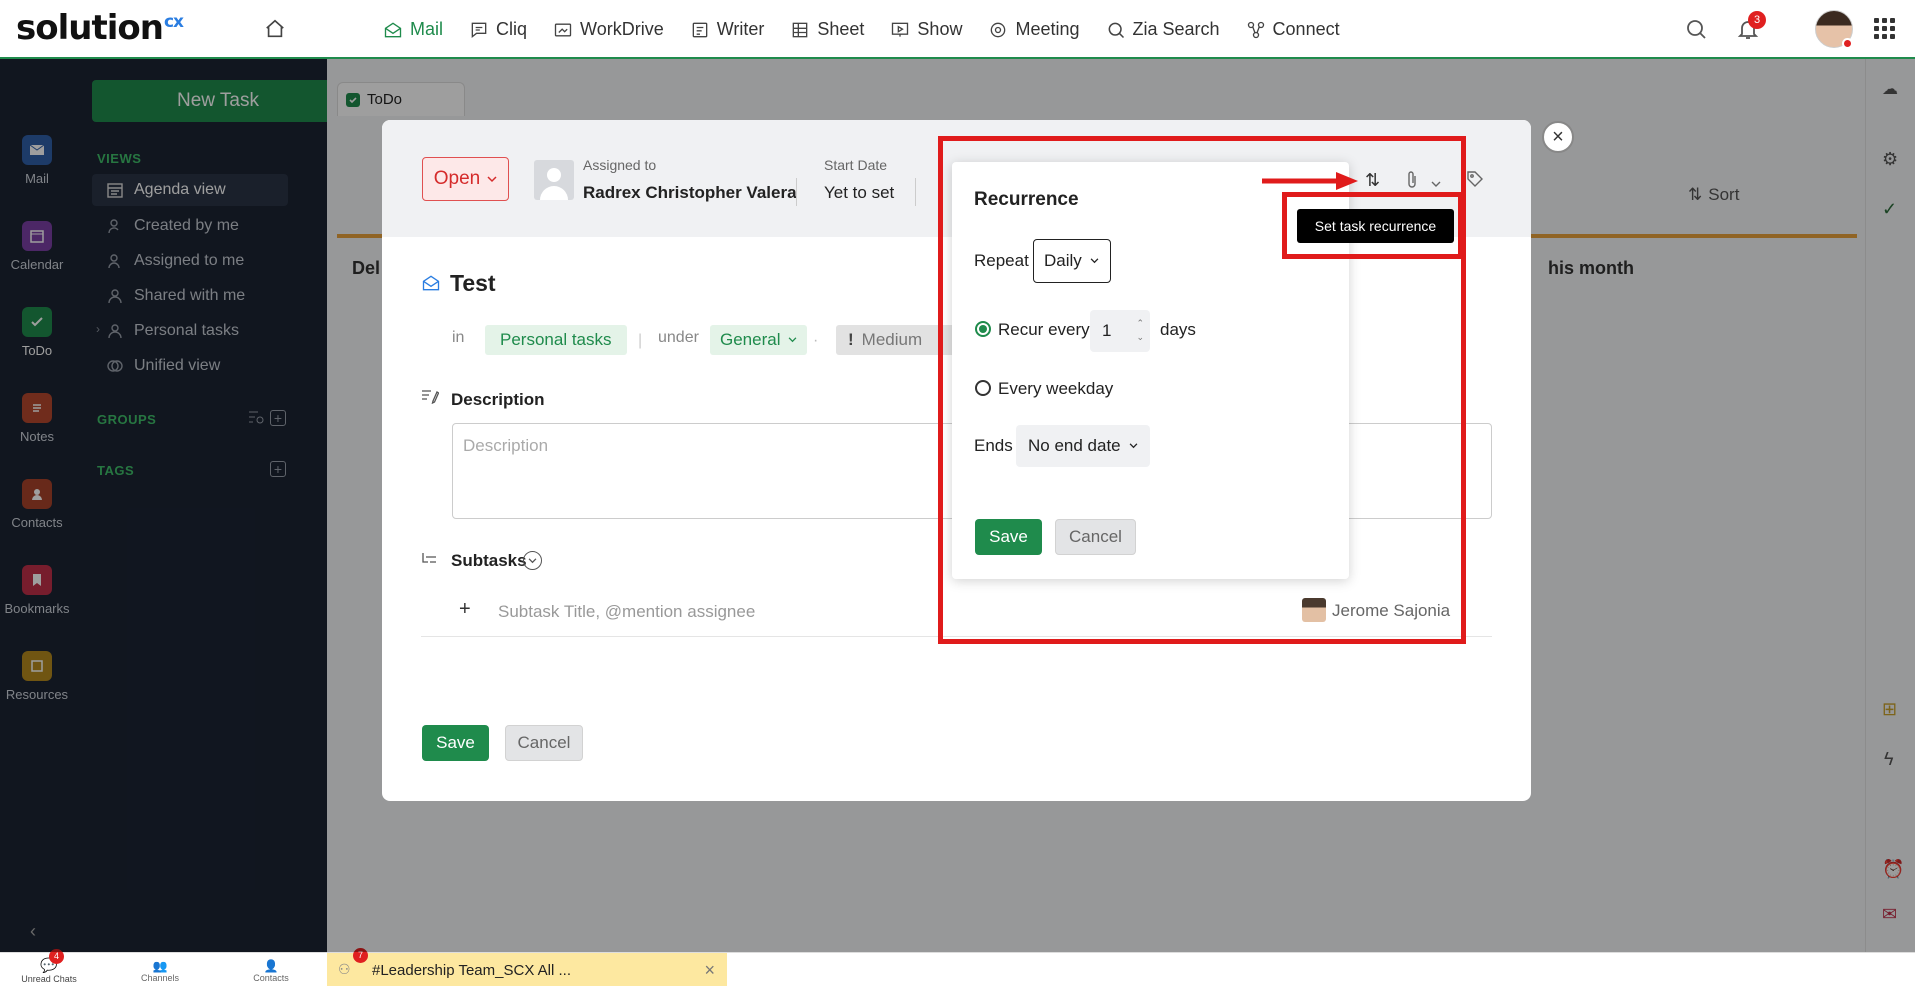  Describe the element at coordinates (620, 165) in the screenshot. I see `assigned-to-label: Assigned to` at that location.